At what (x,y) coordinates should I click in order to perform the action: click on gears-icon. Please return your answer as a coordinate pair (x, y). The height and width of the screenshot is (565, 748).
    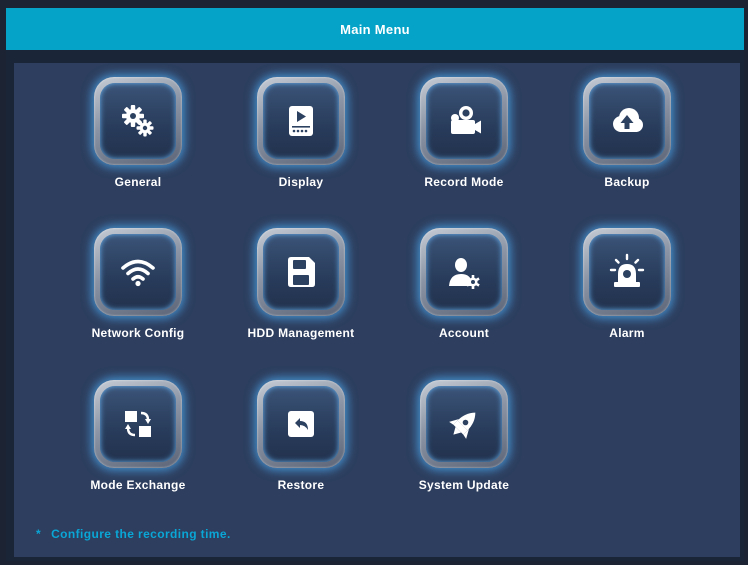
    Looking at the image, I should click on (138, 121).